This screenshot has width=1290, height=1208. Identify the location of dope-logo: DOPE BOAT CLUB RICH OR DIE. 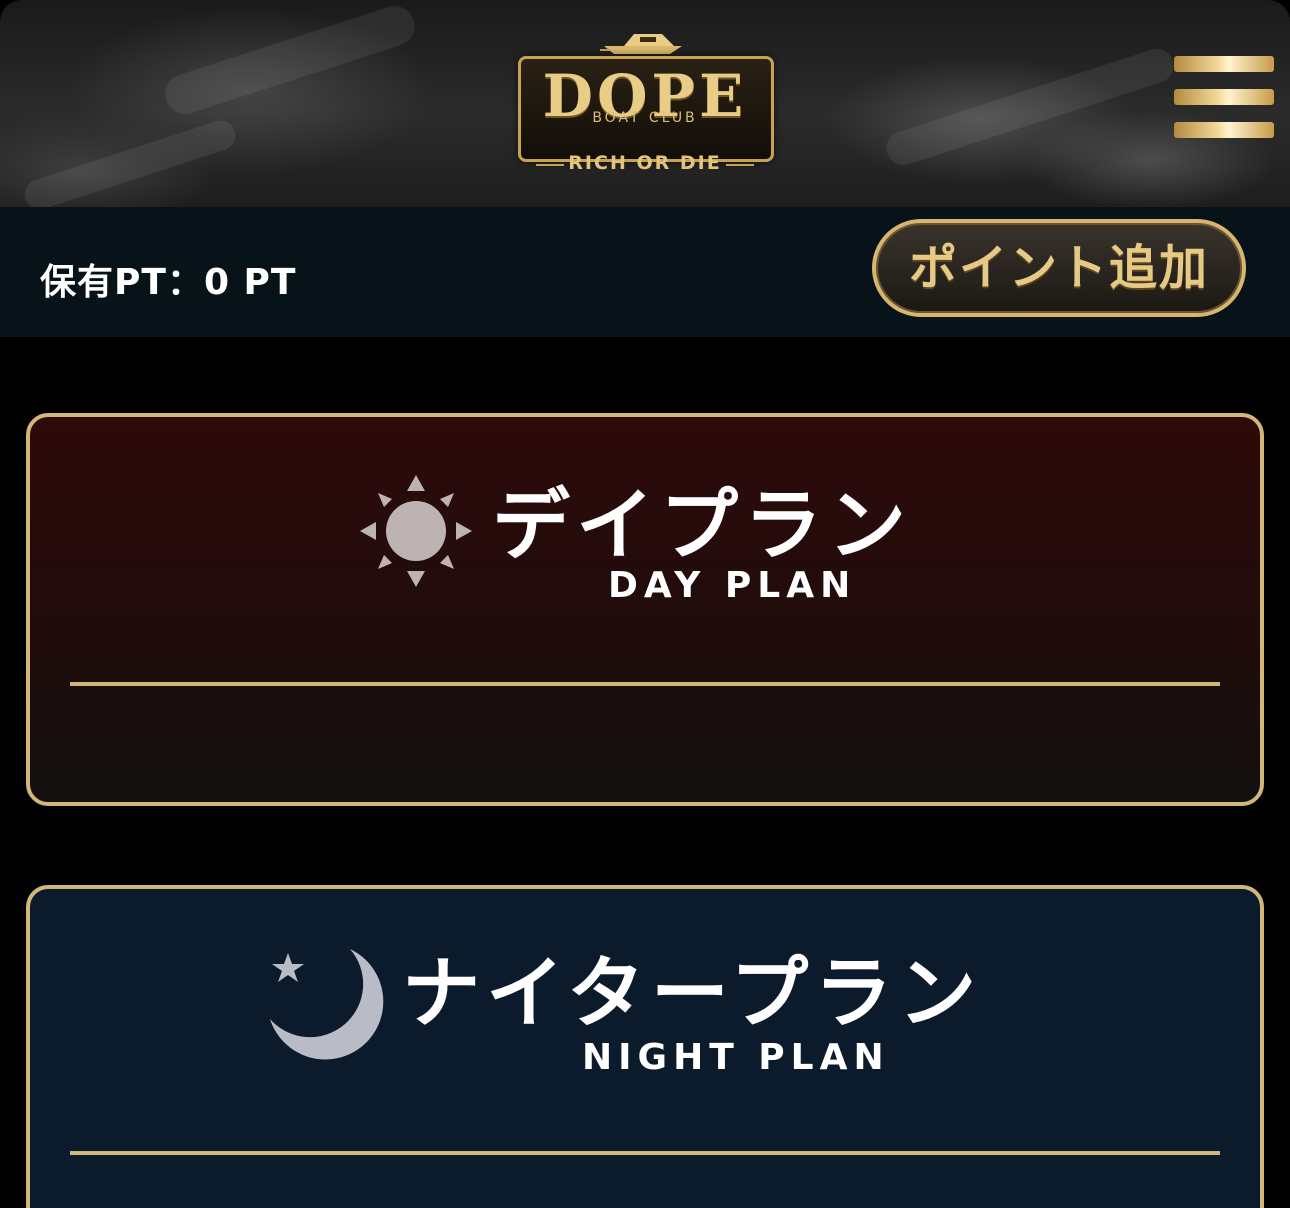
(645, 102).